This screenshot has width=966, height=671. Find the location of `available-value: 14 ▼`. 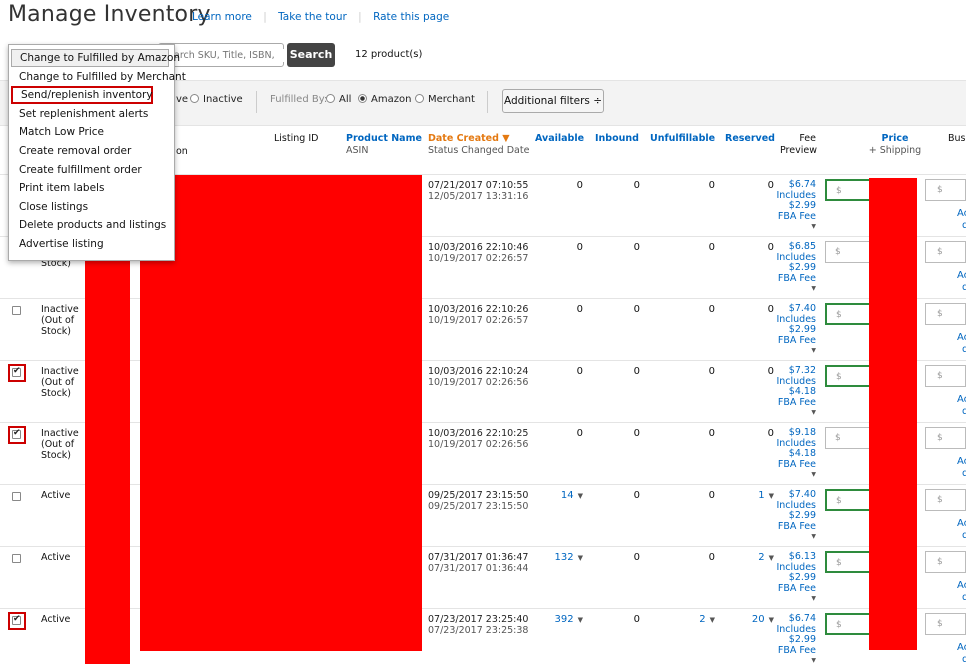

available-value: 14 ▼ is located at coordinates (556, 495).